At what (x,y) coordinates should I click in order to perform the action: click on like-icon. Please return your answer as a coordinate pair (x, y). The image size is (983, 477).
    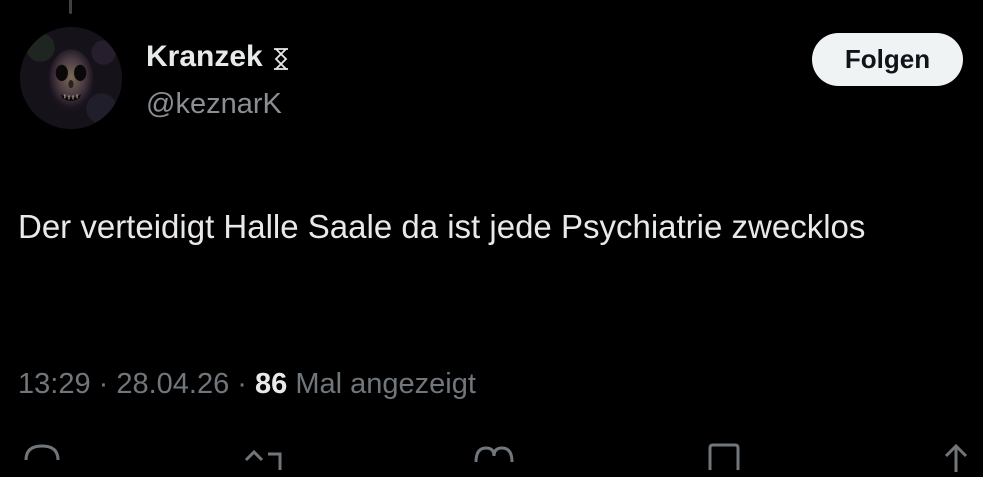
    Looking at the image, I should click on (494, 458).